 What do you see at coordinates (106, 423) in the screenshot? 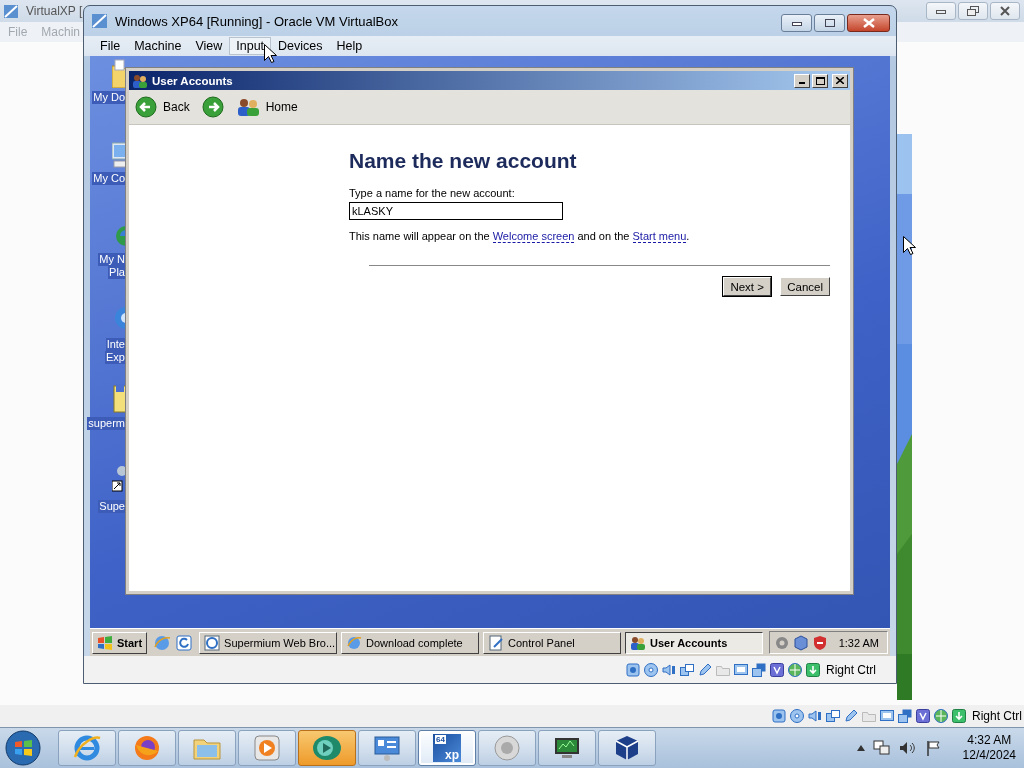
I see `desktop-icon-label: superm` at bounding box center [106, 423].